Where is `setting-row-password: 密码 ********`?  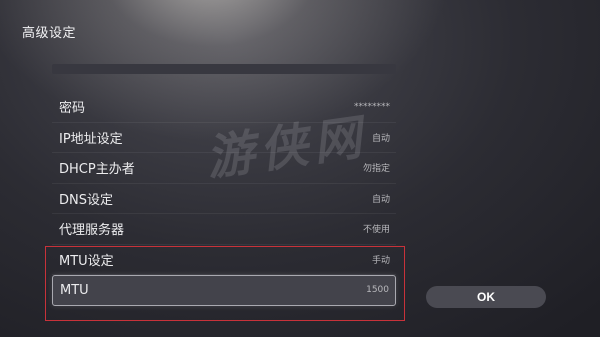 setting-row-password: 密码 ******** is located at coordinates (224, 107).